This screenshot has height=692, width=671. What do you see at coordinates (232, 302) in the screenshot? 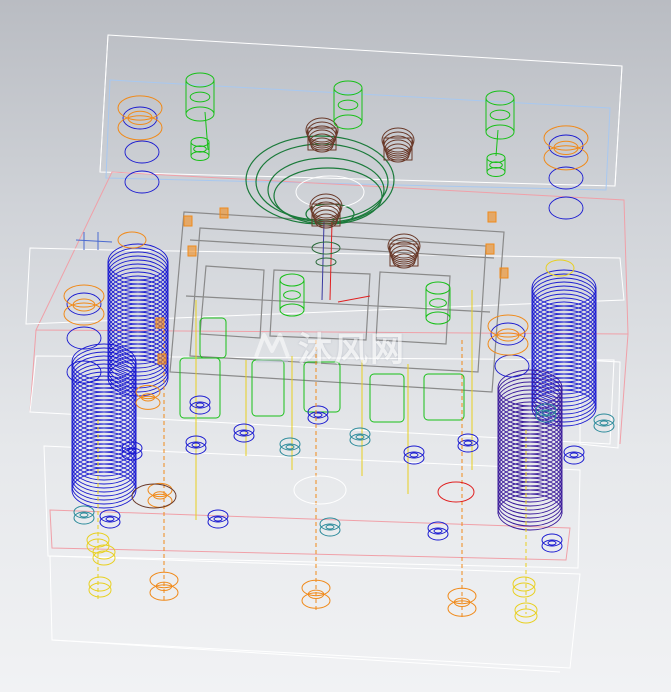
I see `frame-window-left` at bounding box center [232, 302].